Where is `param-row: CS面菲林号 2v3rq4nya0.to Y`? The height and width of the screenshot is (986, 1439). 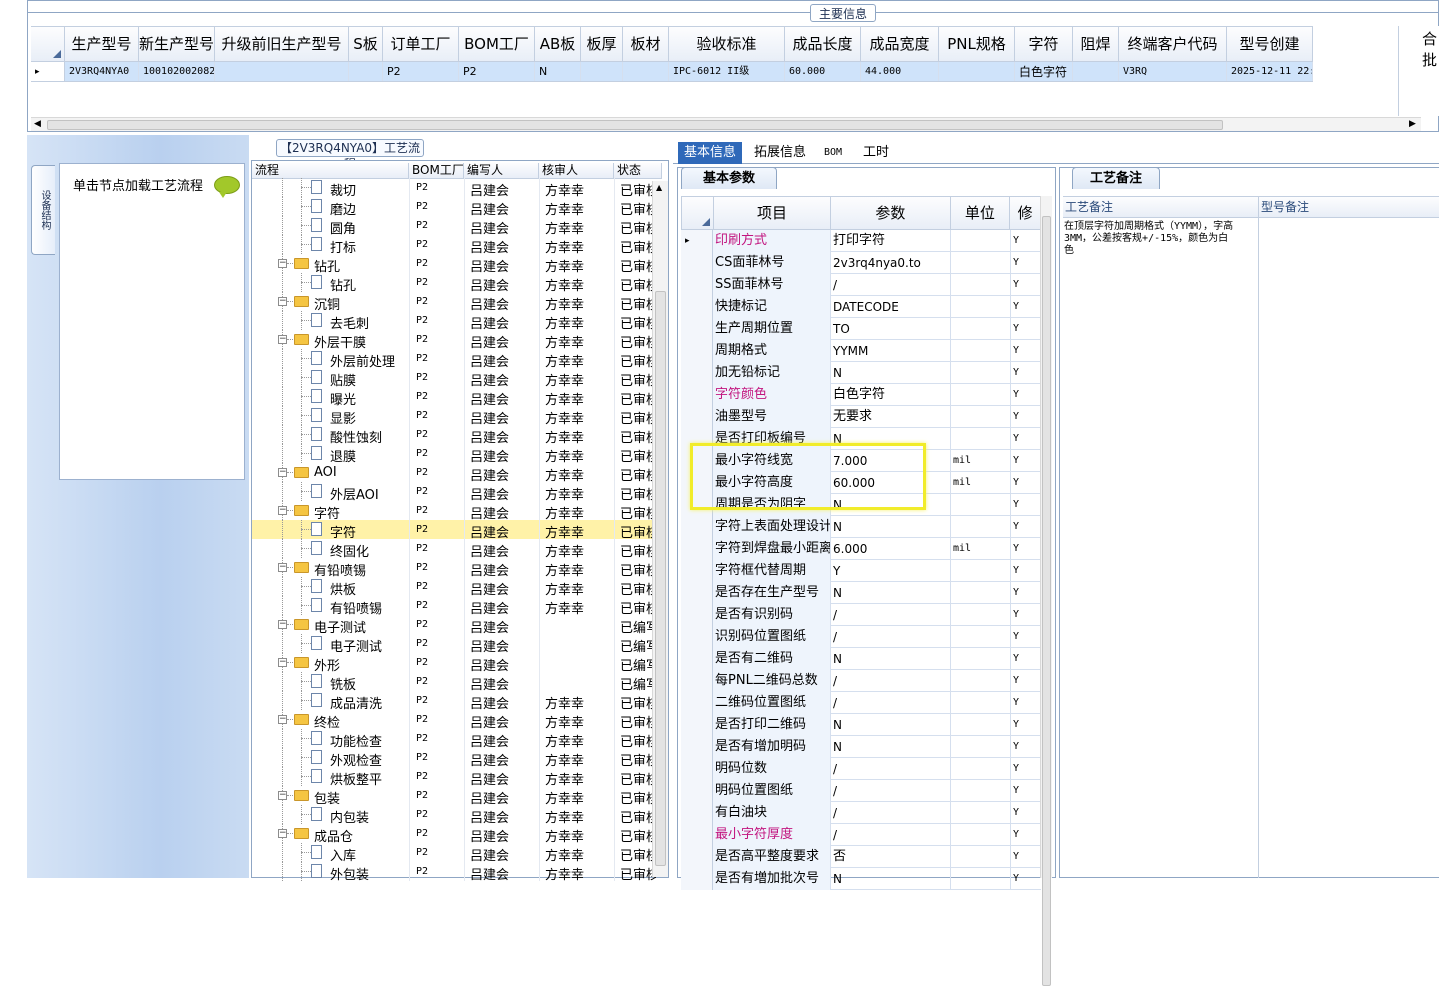 param-row: CS面菲林号 2v3rq4nya0.to Y is located at coordinates (861, 263).